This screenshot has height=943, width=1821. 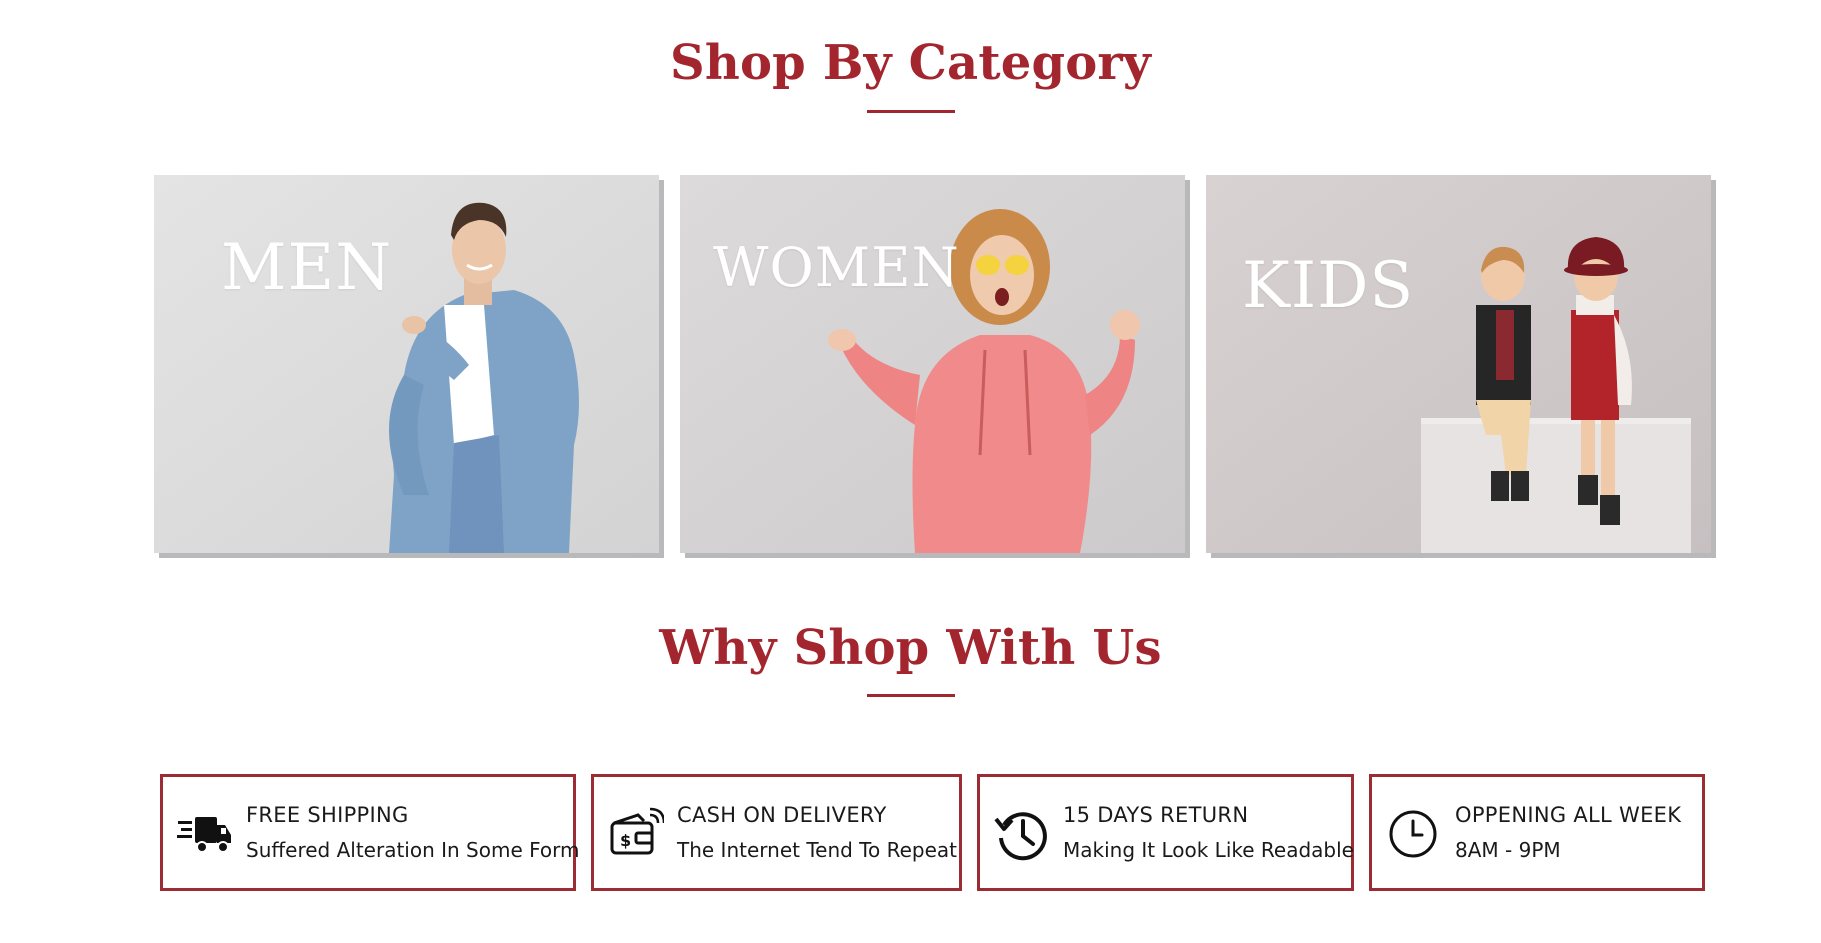 What do you see at coordinates (1508, 850) in the screenshot?
I see `feature-subtitle: 8AM - 9PM` at bounding box center [1508, 850].